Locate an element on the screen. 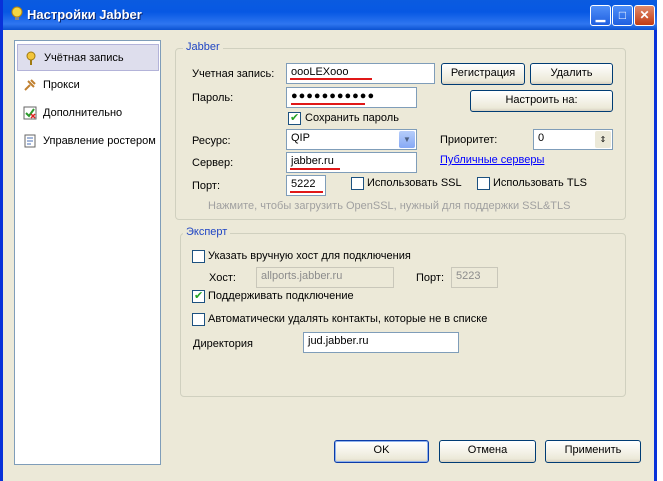 This screenshot has width=663, height=481. password-label: Пароль: is located at coordinates (213, 98).